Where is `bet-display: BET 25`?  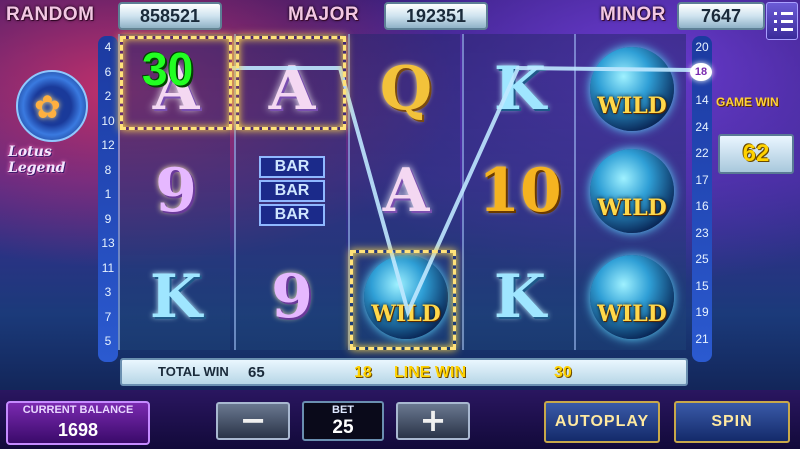 bet-display: BET 25 is located at coordinates (343, 421).